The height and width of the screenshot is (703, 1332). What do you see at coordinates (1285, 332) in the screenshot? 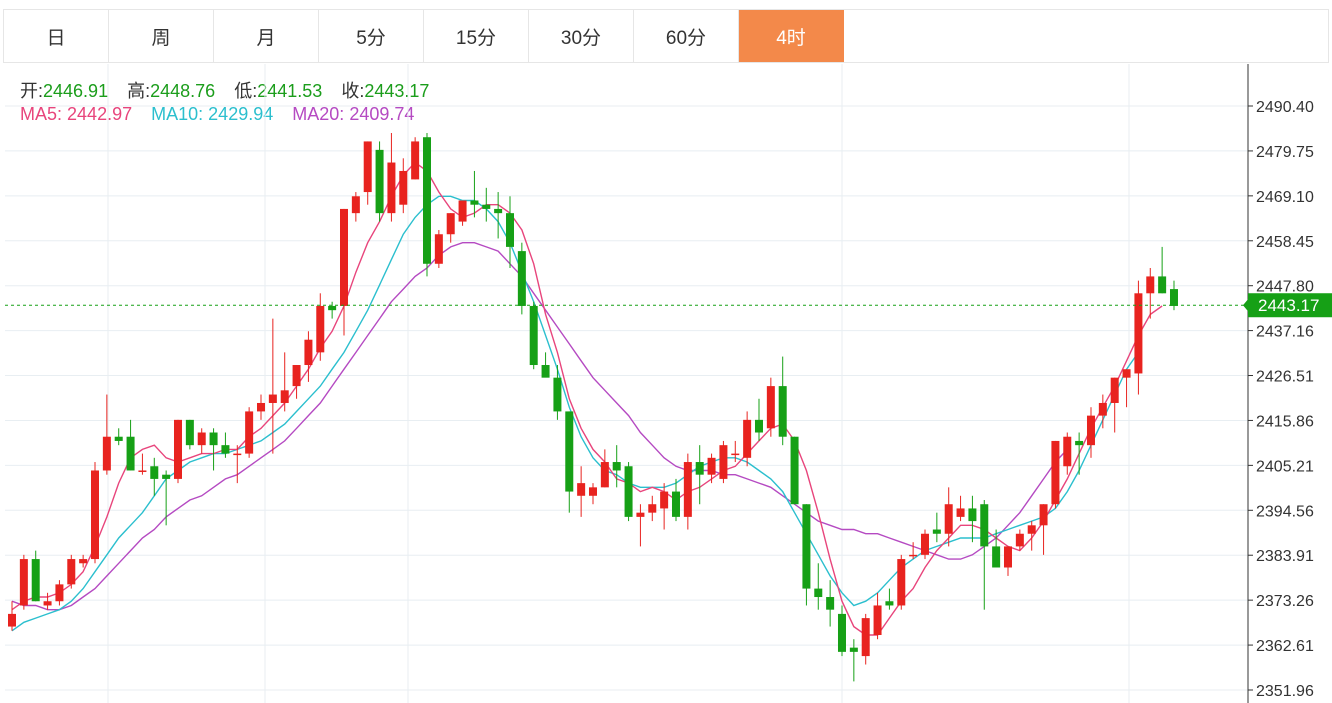
I see `y-tick-label-5: 2437.16` at bounding box center [1285, 332].